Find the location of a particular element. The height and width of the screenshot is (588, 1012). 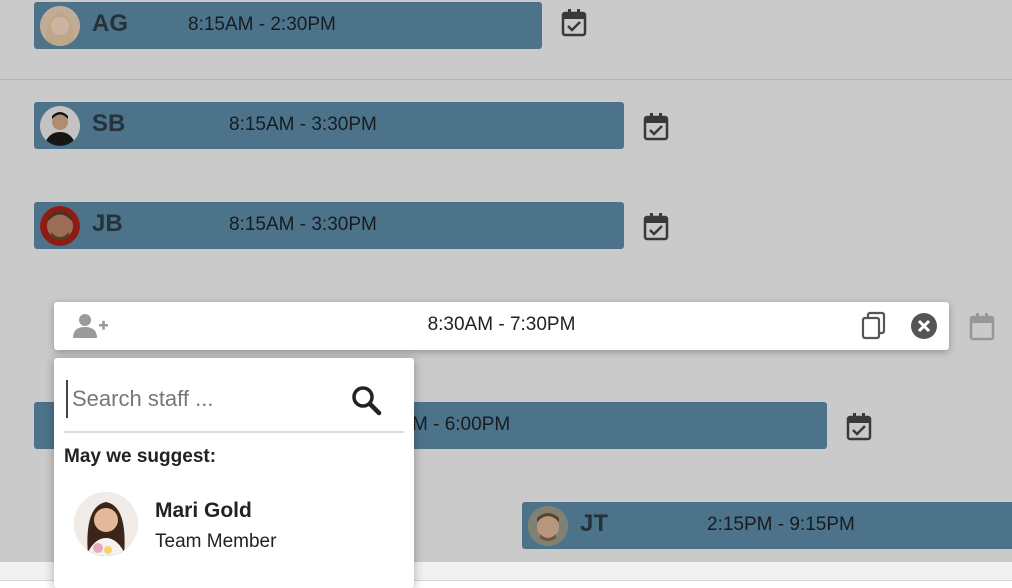

shift-time: 2:15PM - 9:15PM is located at coordinates (781, 524).